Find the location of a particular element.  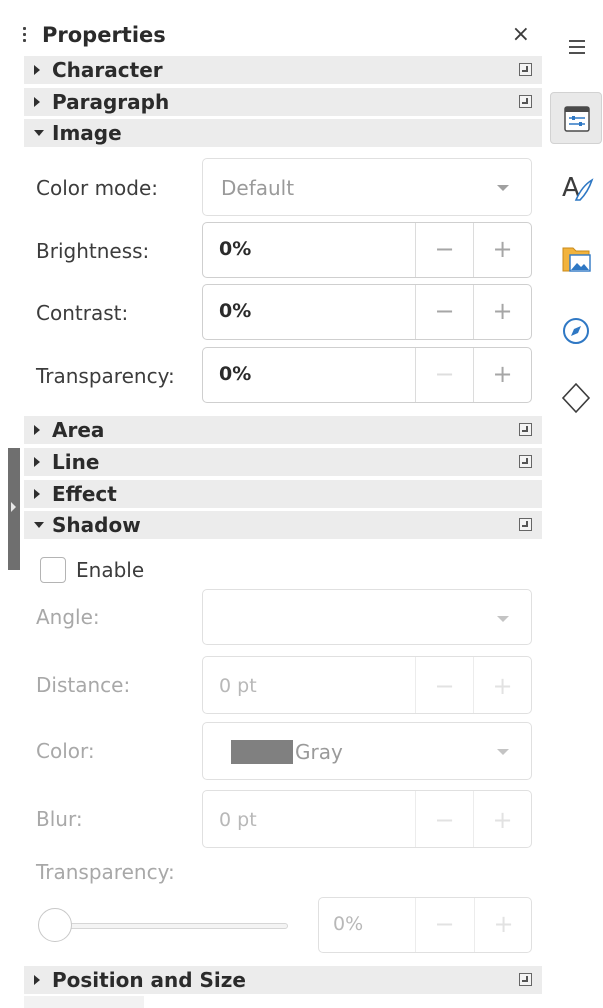

shadow-color-dropdown: Gray is located at coordinates (367, 751).